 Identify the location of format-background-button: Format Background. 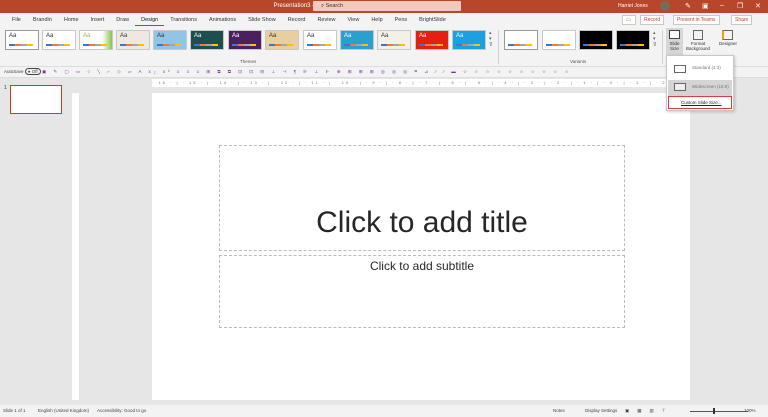
(698, 39).